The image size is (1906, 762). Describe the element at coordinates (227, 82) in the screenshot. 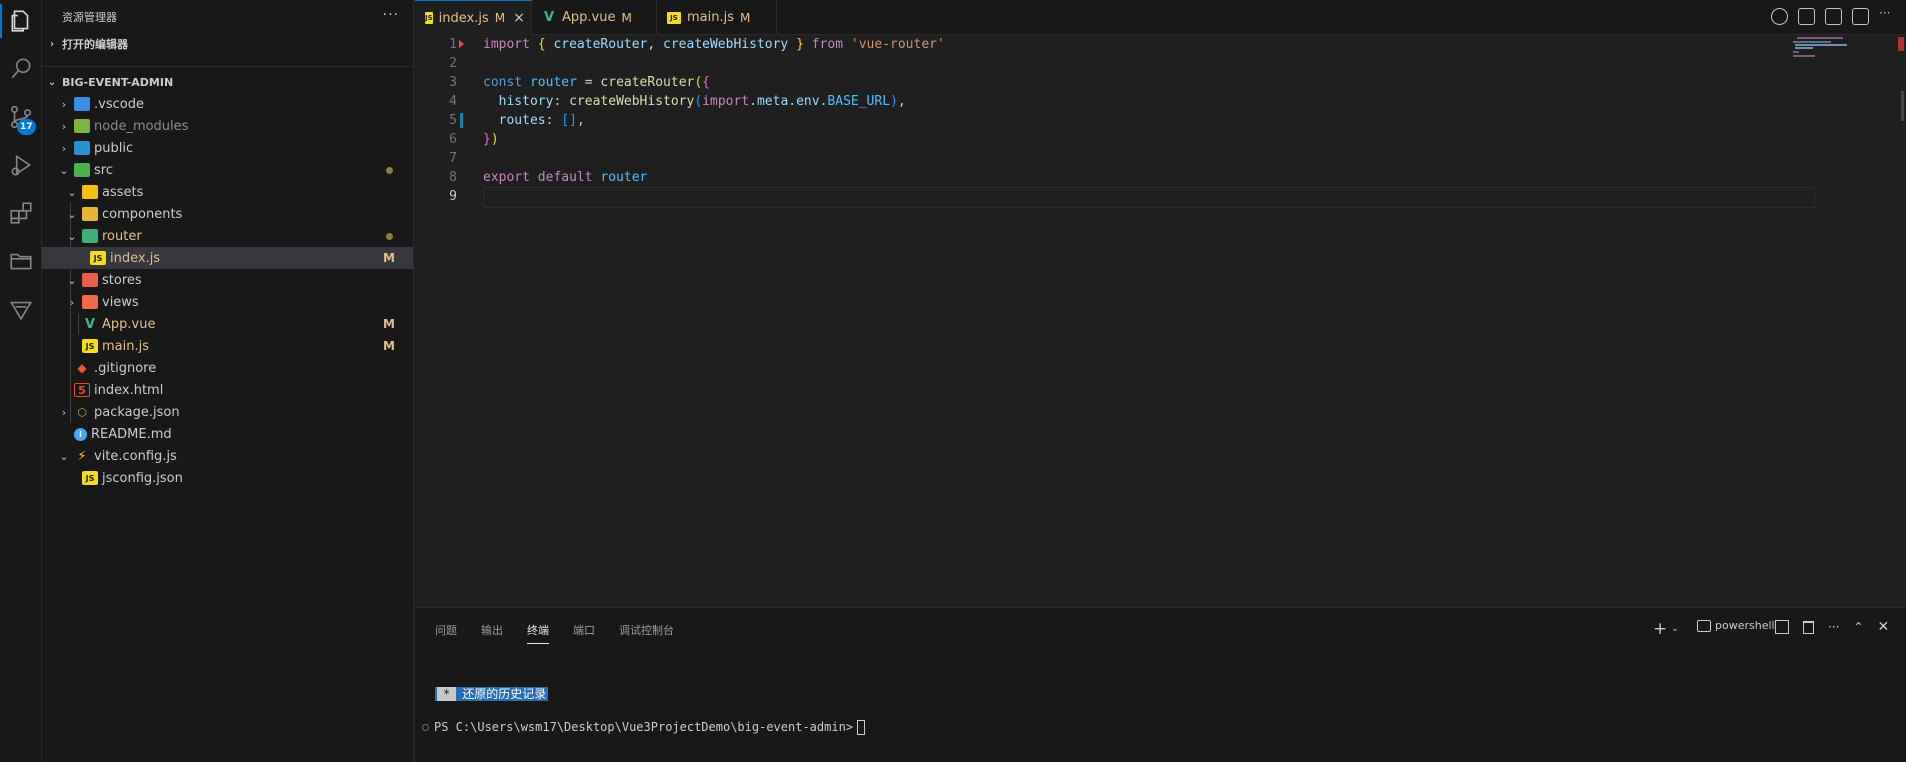

I see `project-section: ⌄ BIG-EVENT-ADMIN` at that location.